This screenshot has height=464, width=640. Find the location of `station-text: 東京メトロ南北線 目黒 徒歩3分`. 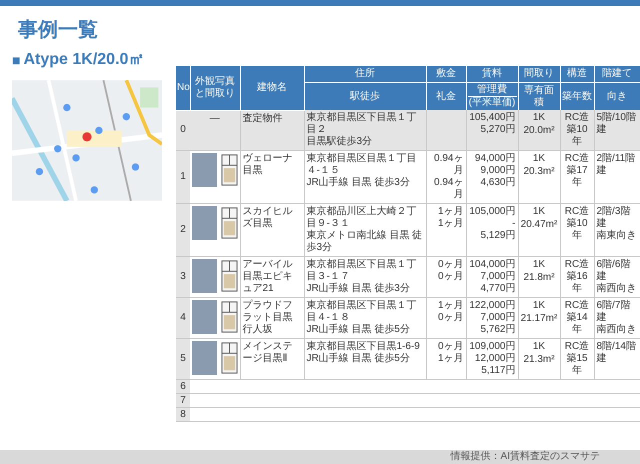

station-text: 東京メトロ南北線 目黒 徒歩3分 is located at coordinates (365, 242).